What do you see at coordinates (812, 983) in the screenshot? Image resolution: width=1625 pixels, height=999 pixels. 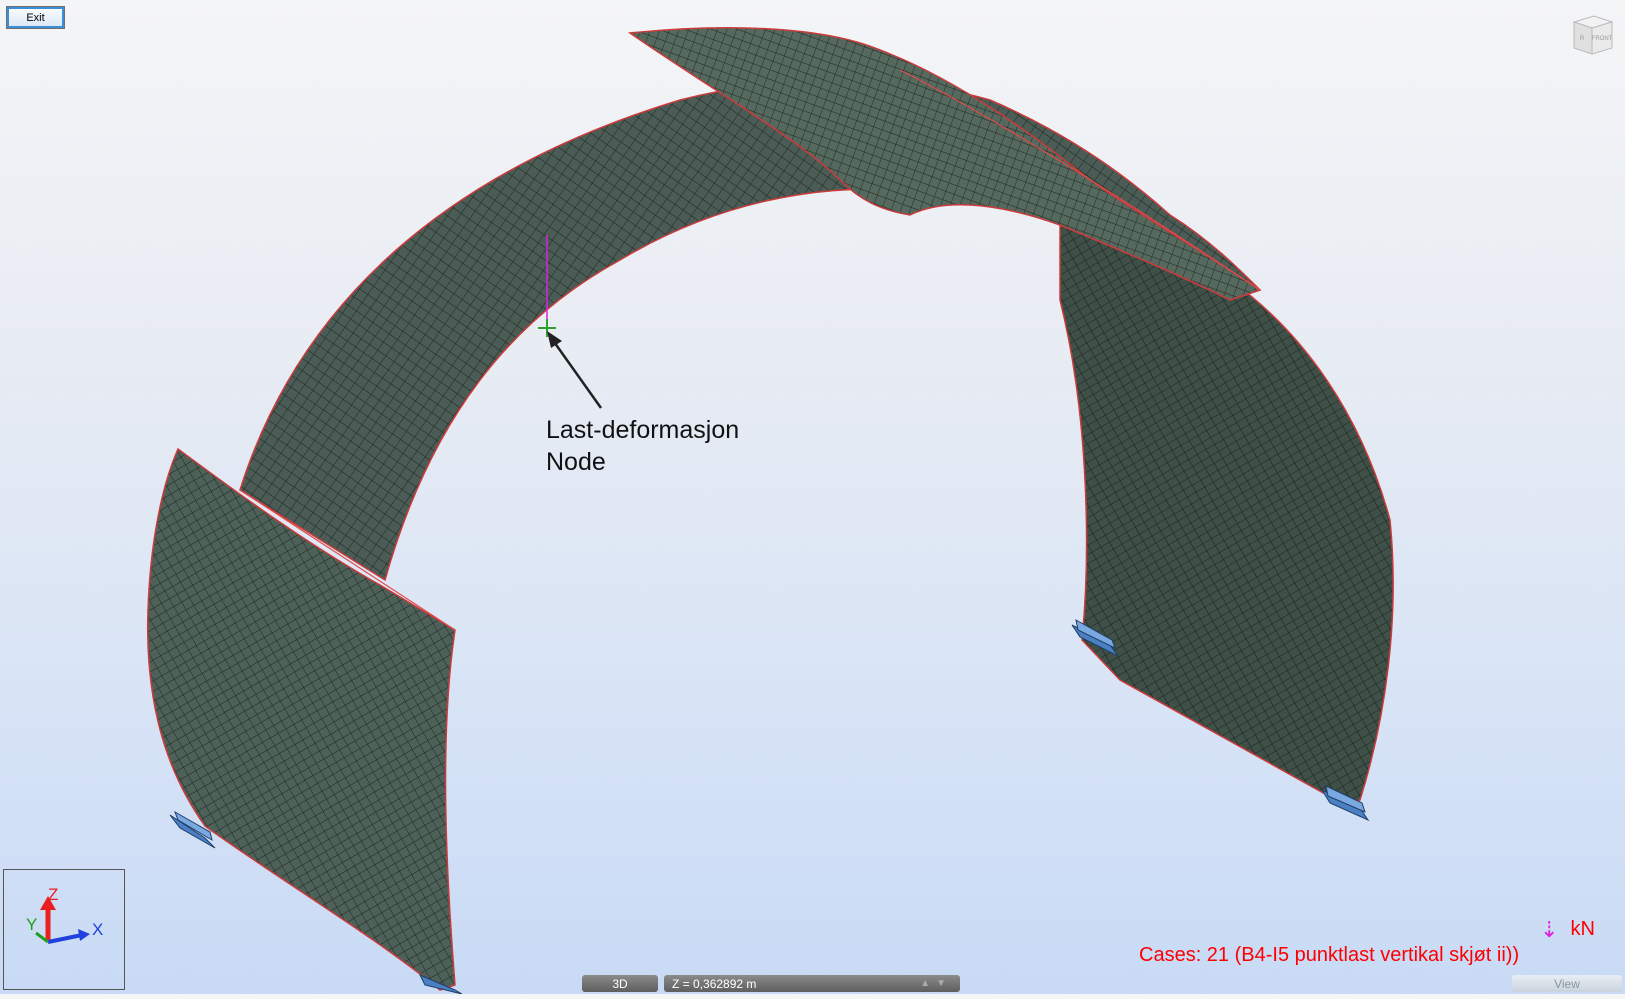 I see `z-level-field: Z = 0,362892 m ▲▼` at bounding box center [812, 983].